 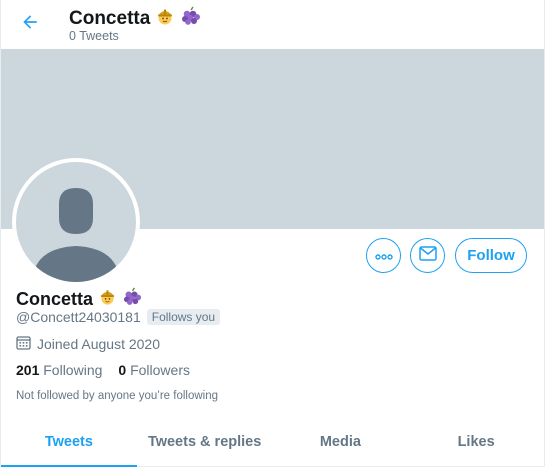 What do you see at coordinates (78, 317) in the screenshot?
I see `profile-handle: @Concett24030181` at bounding box center [78, 317].